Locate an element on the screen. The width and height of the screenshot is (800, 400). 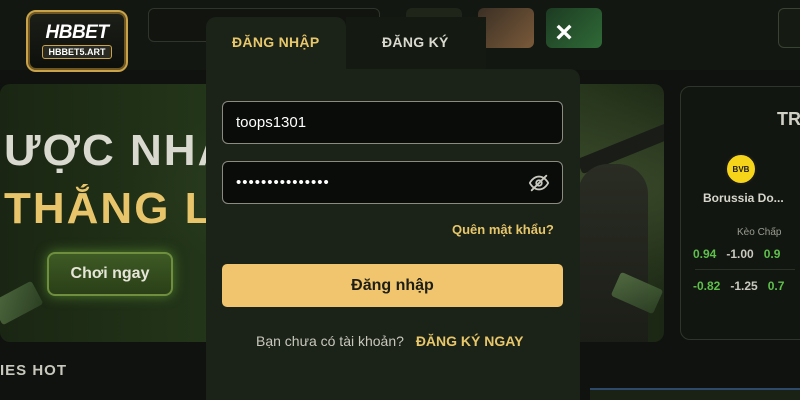
top-right-button is located at coordinates (789, 28).